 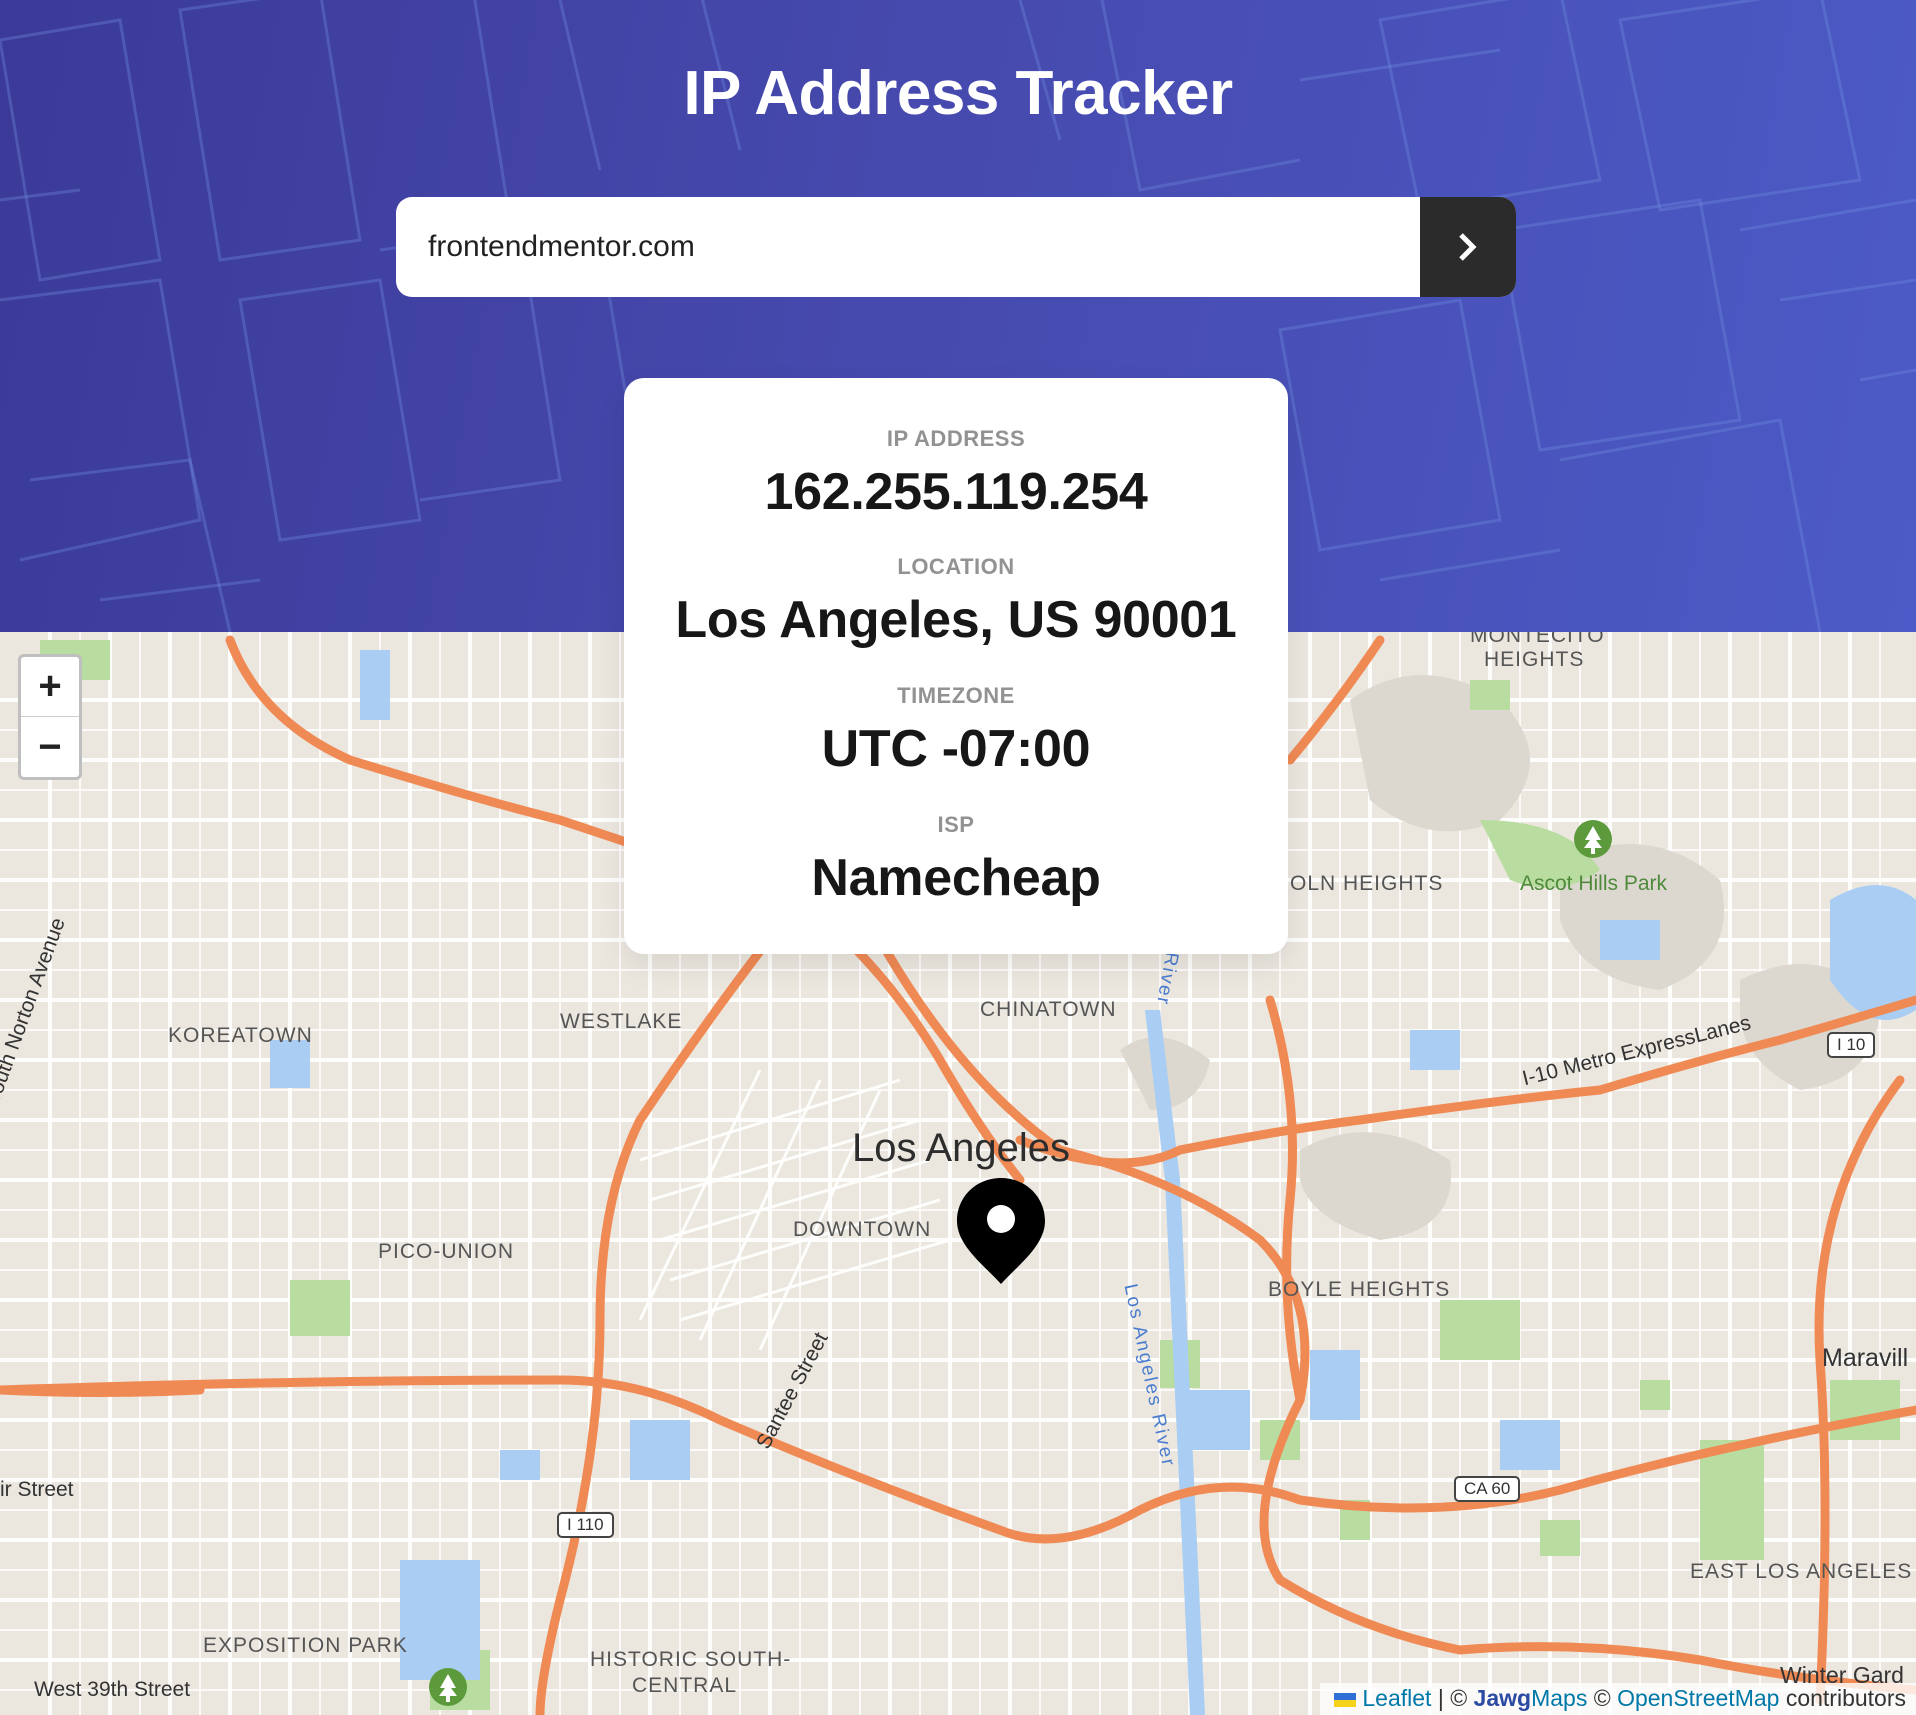 I want to click on timezone-label: TIMEZONE, so click(x=956, y=695).